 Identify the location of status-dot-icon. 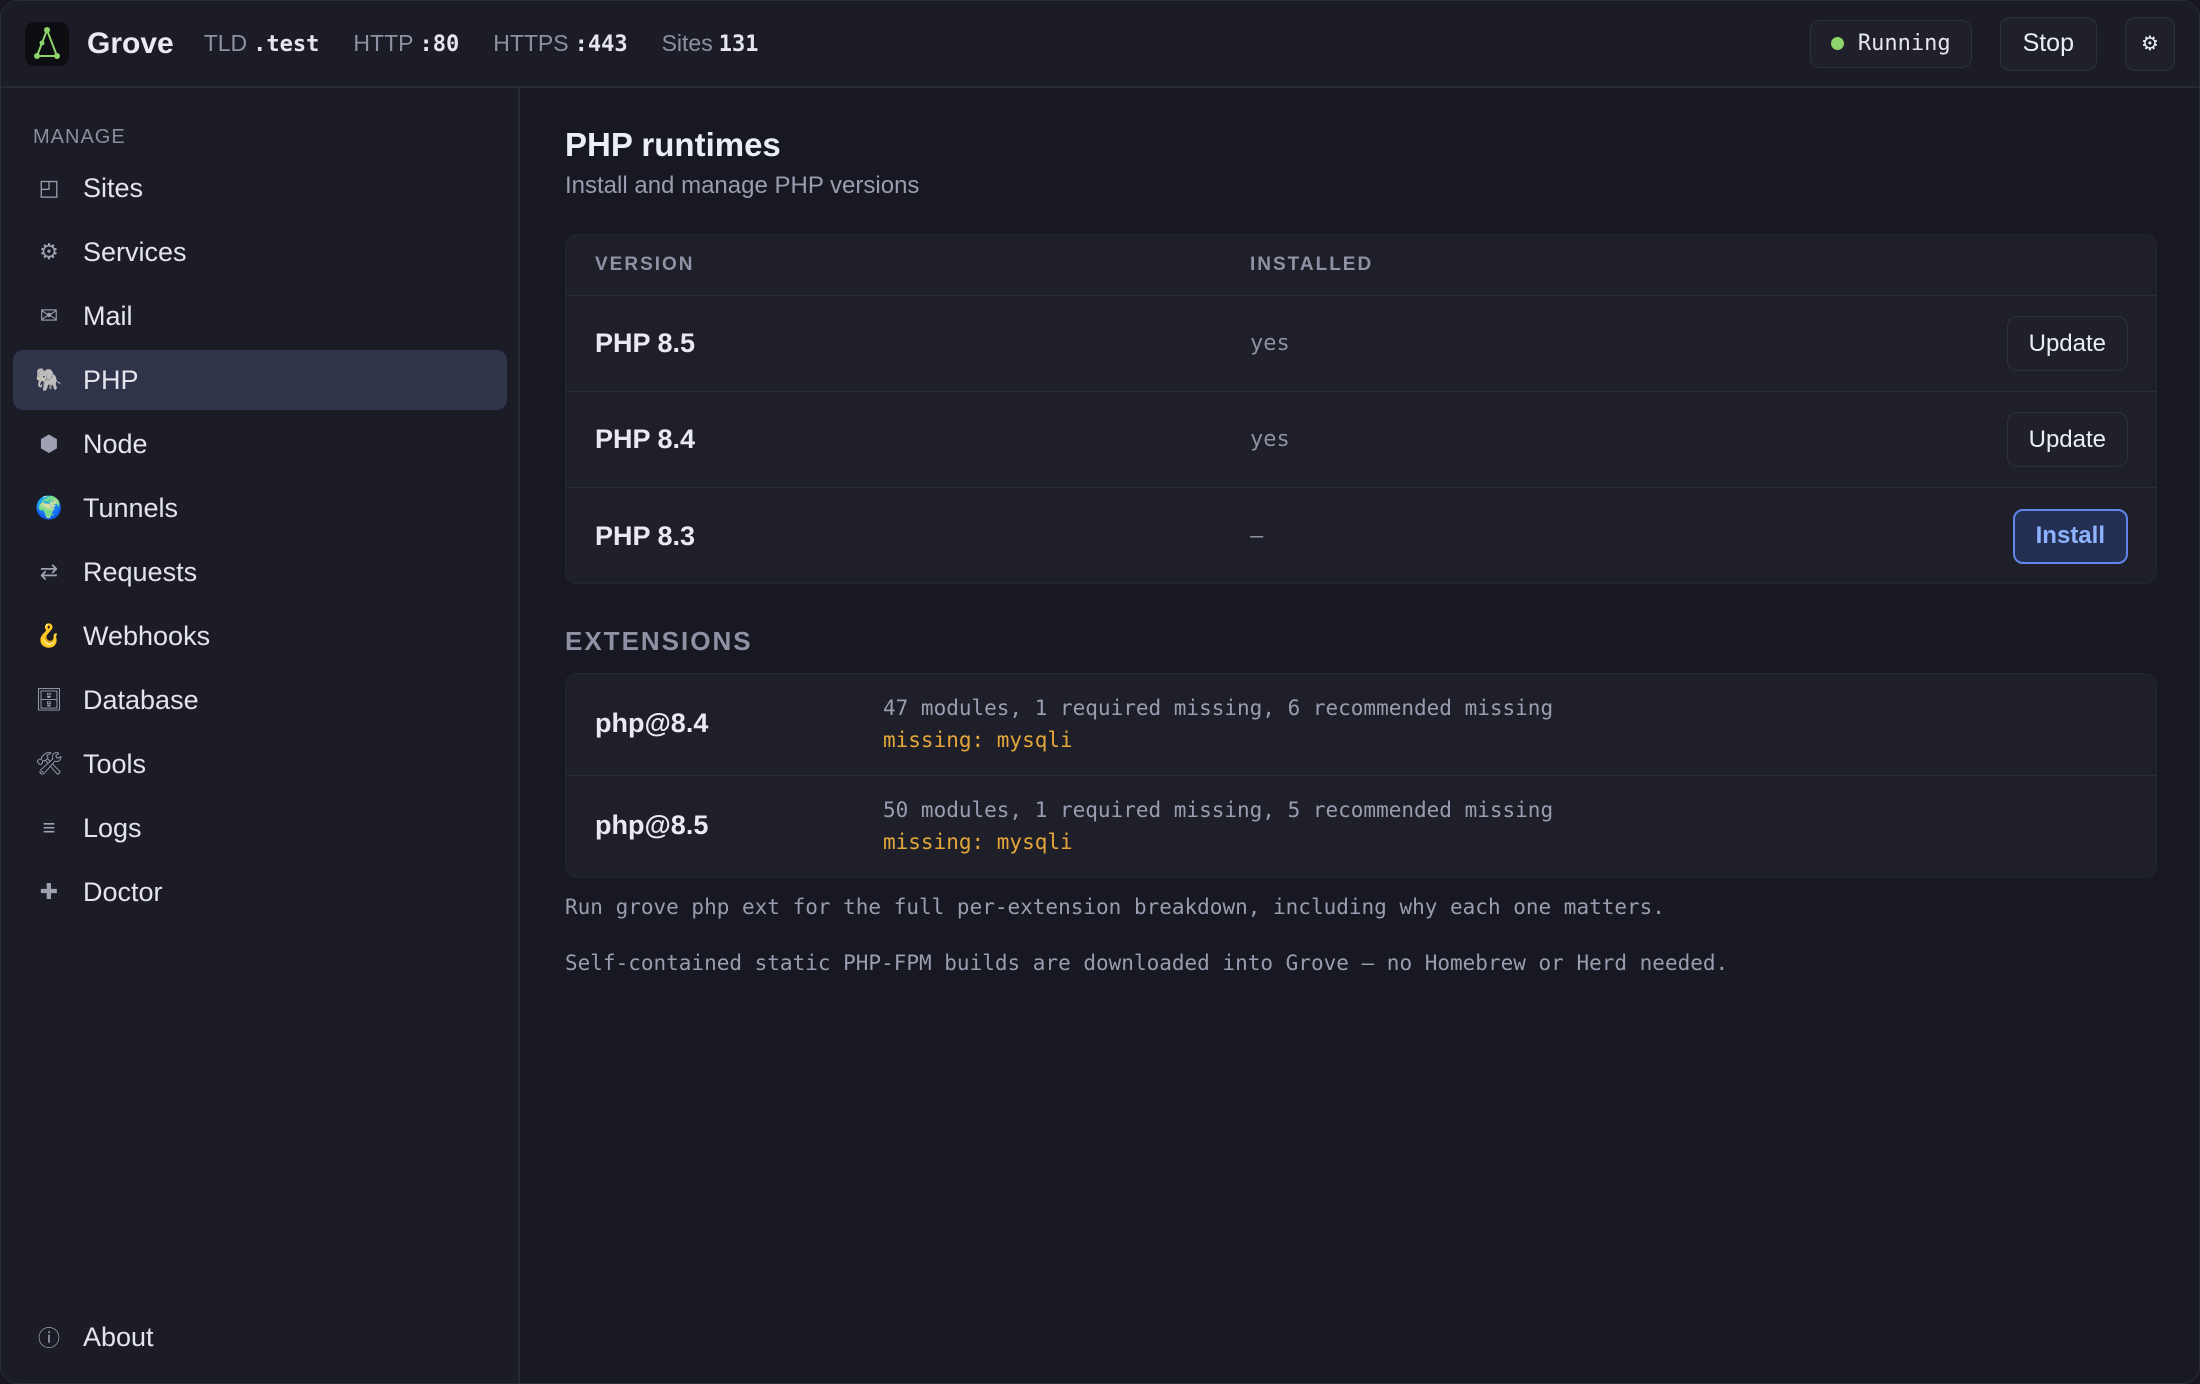
(1837, 43).